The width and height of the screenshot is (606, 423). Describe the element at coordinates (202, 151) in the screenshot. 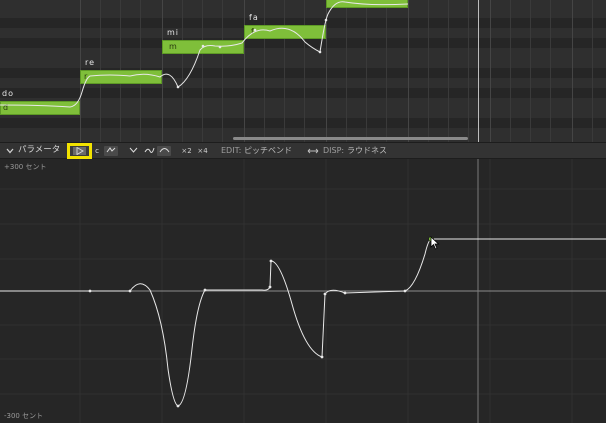

I see `zoom-x4-button: ×4` at that location.